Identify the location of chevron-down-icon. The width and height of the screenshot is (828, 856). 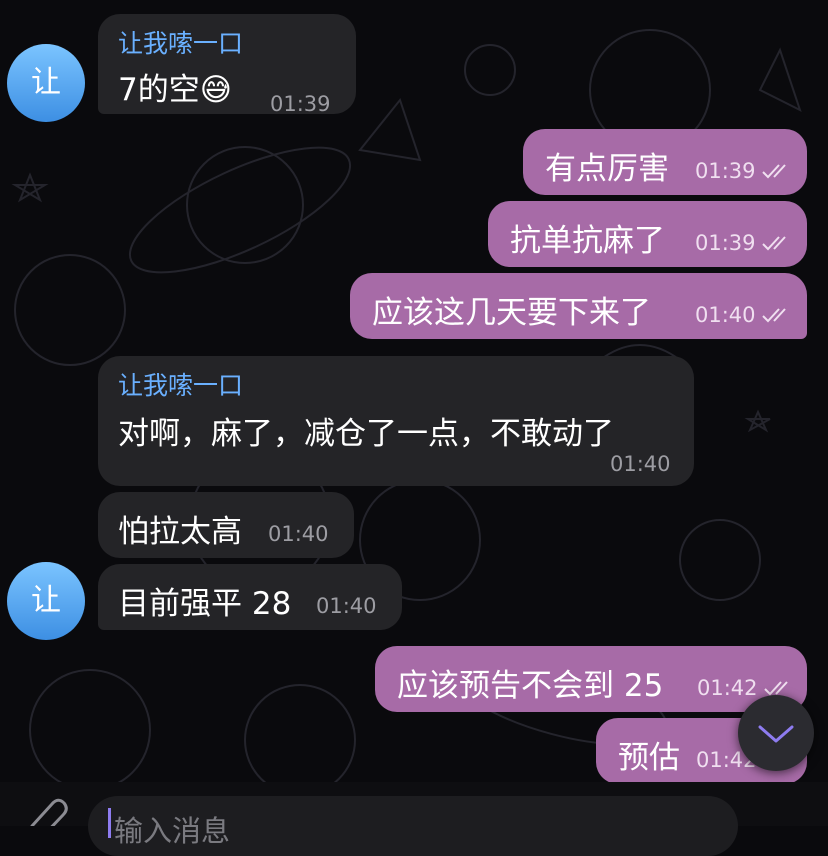
(776, 734).